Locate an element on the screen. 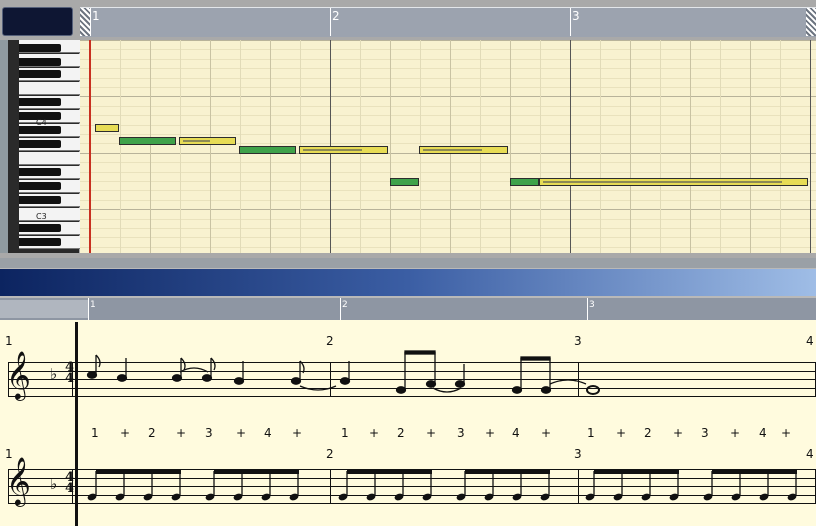 This screenshot has width=816, height=526. score-cursor is located at coordinates (76, 424).